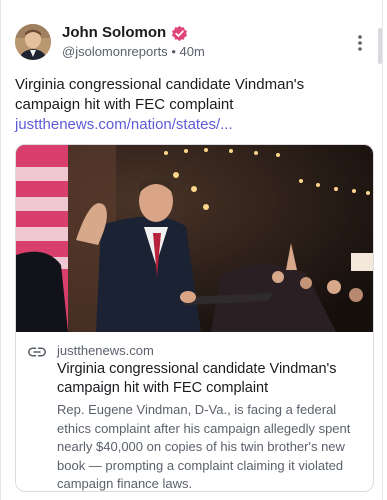  I want to click on author-meta: @jsolomonreports • 40m, so click(133, 52).